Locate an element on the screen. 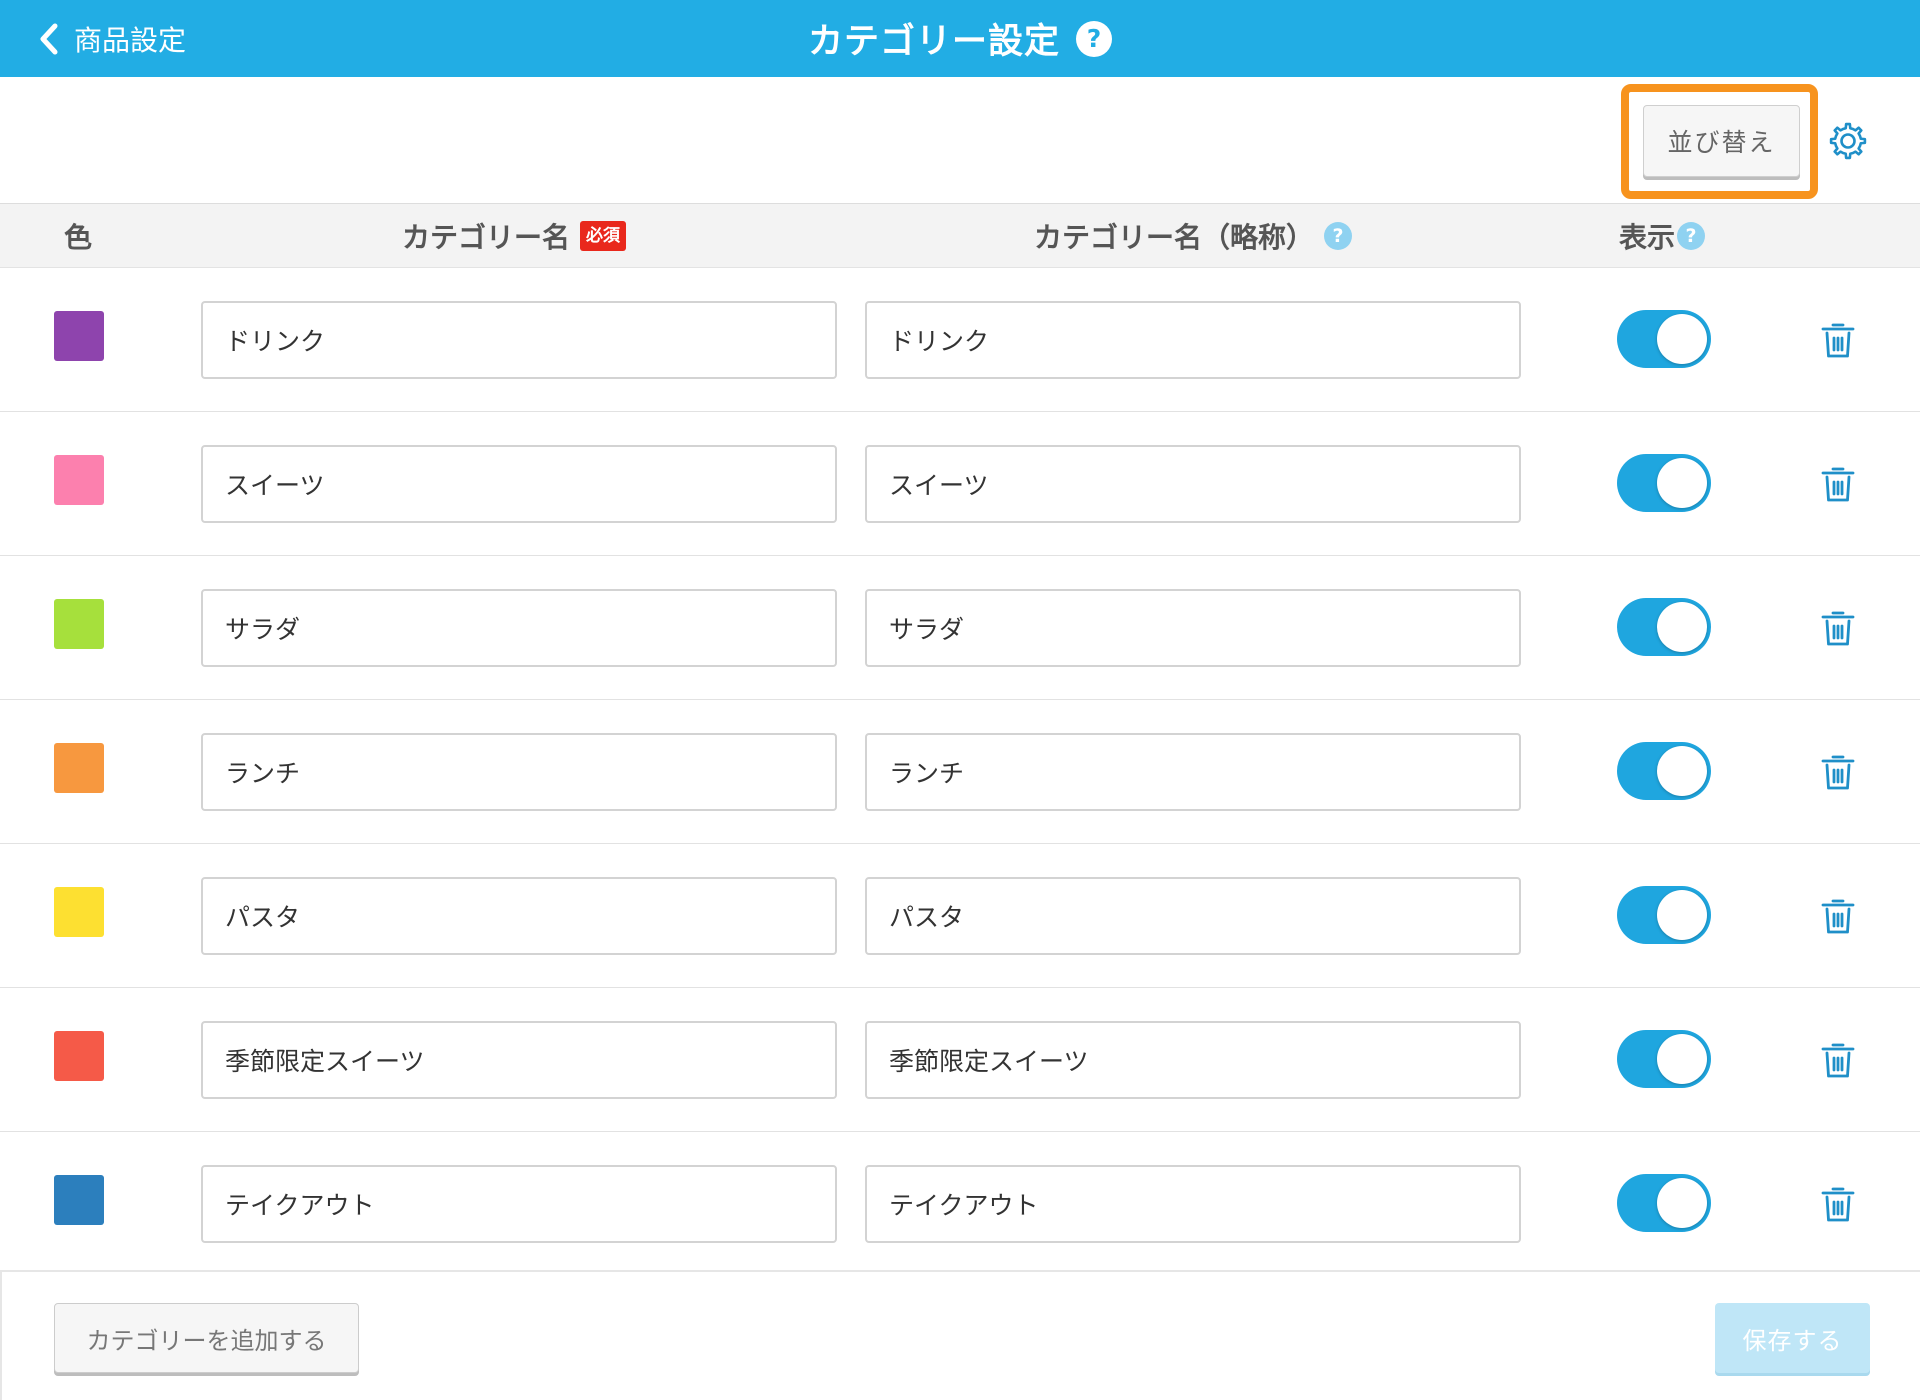 Image resolution: width=1920 pixels, height=1400 pixels. column-short-name: カテゴリー名（略称） ? is located at coordinates (1193, 235).